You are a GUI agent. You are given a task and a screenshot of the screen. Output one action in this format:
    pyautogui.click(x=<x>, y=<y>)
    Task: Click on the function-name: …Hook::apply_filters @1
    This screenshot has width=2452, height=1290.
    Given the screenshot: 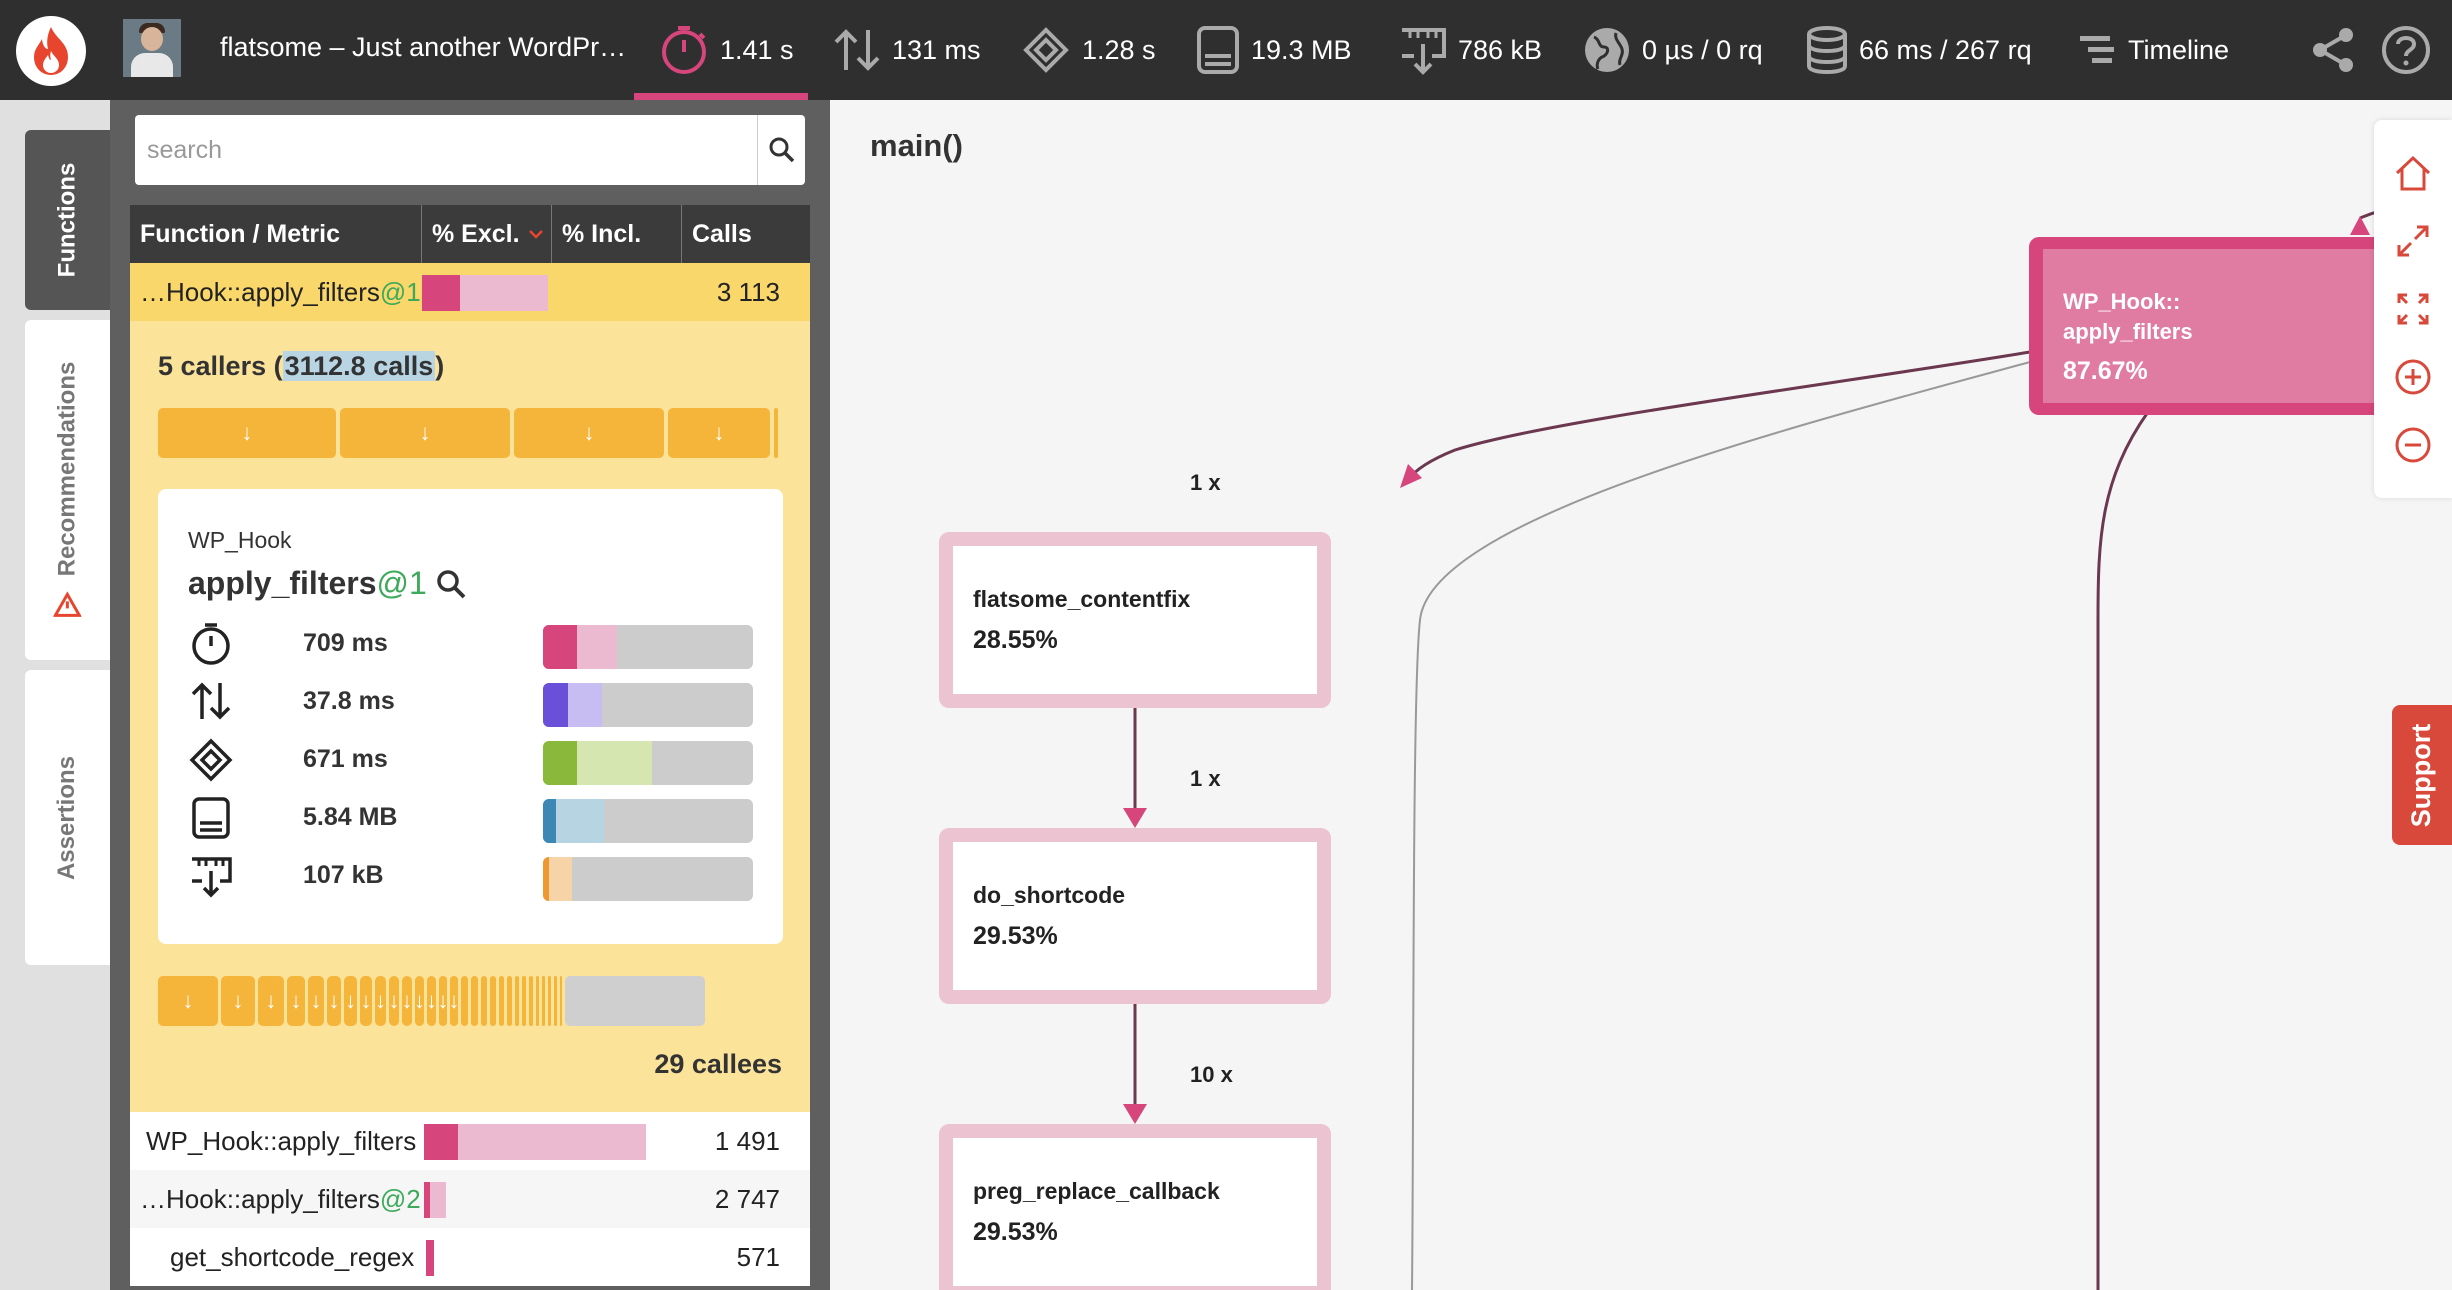 What is the action you would take?
    pyautogui.click(x=280, y=292)
    